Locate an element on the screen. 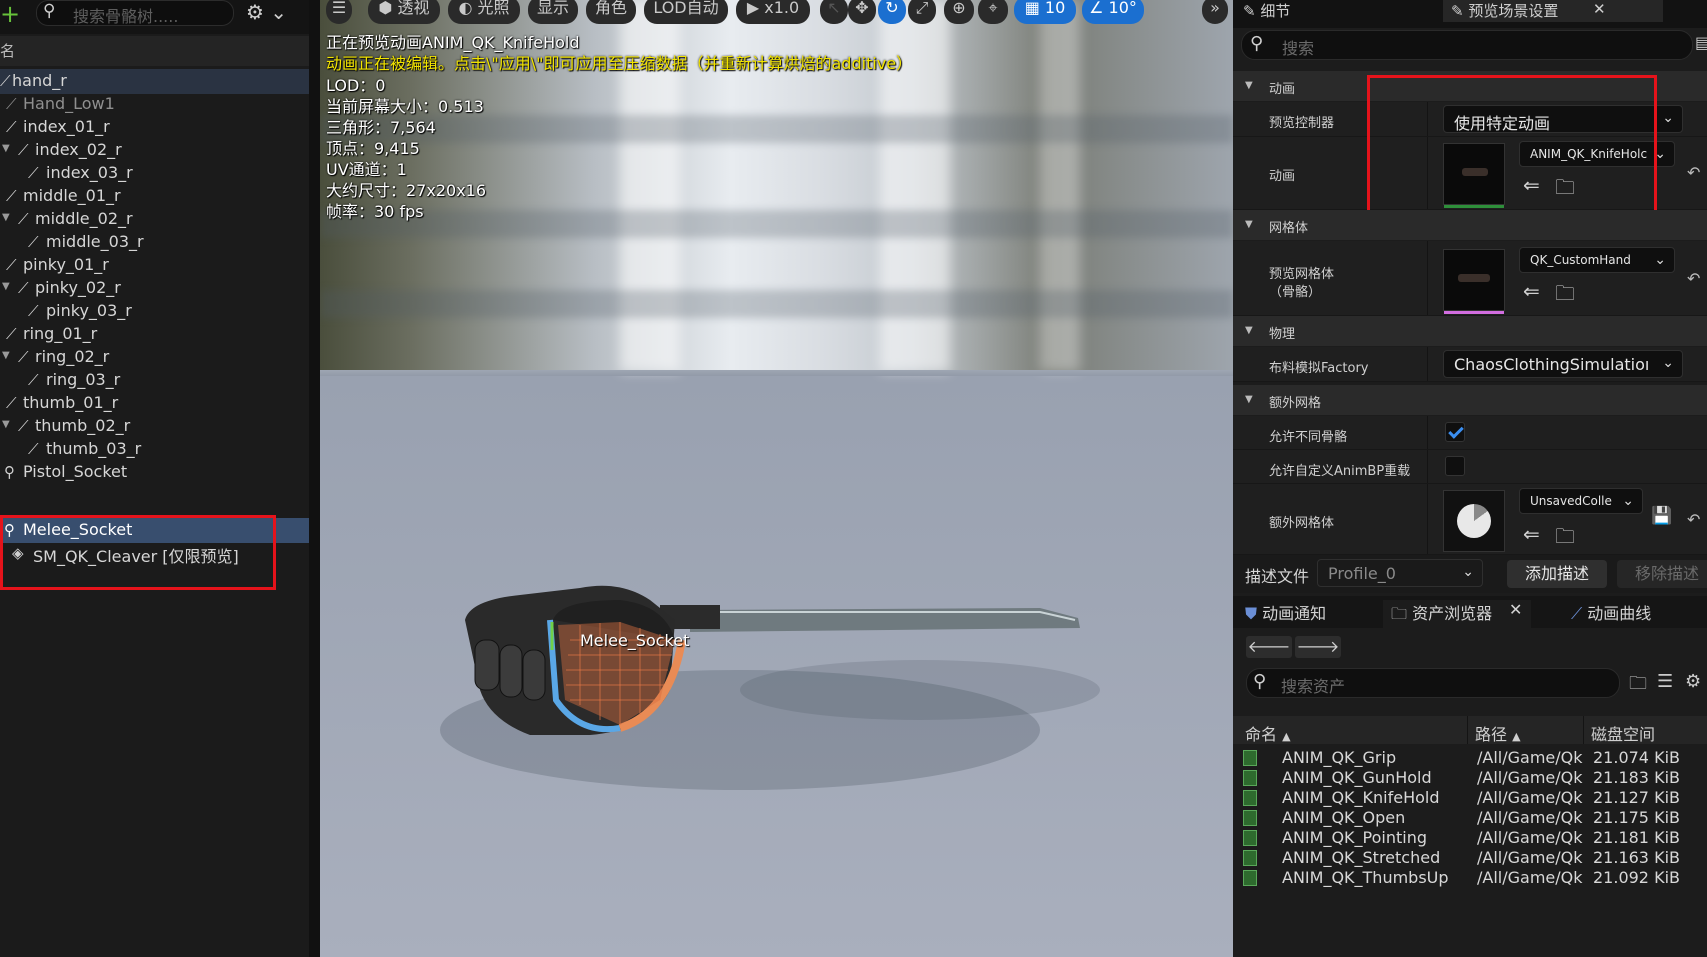 This screenshot has width=1707, height=957. tab-preview-scene: ✎ 预览场景设置 ✕ is located at coordinates (1553, 11).